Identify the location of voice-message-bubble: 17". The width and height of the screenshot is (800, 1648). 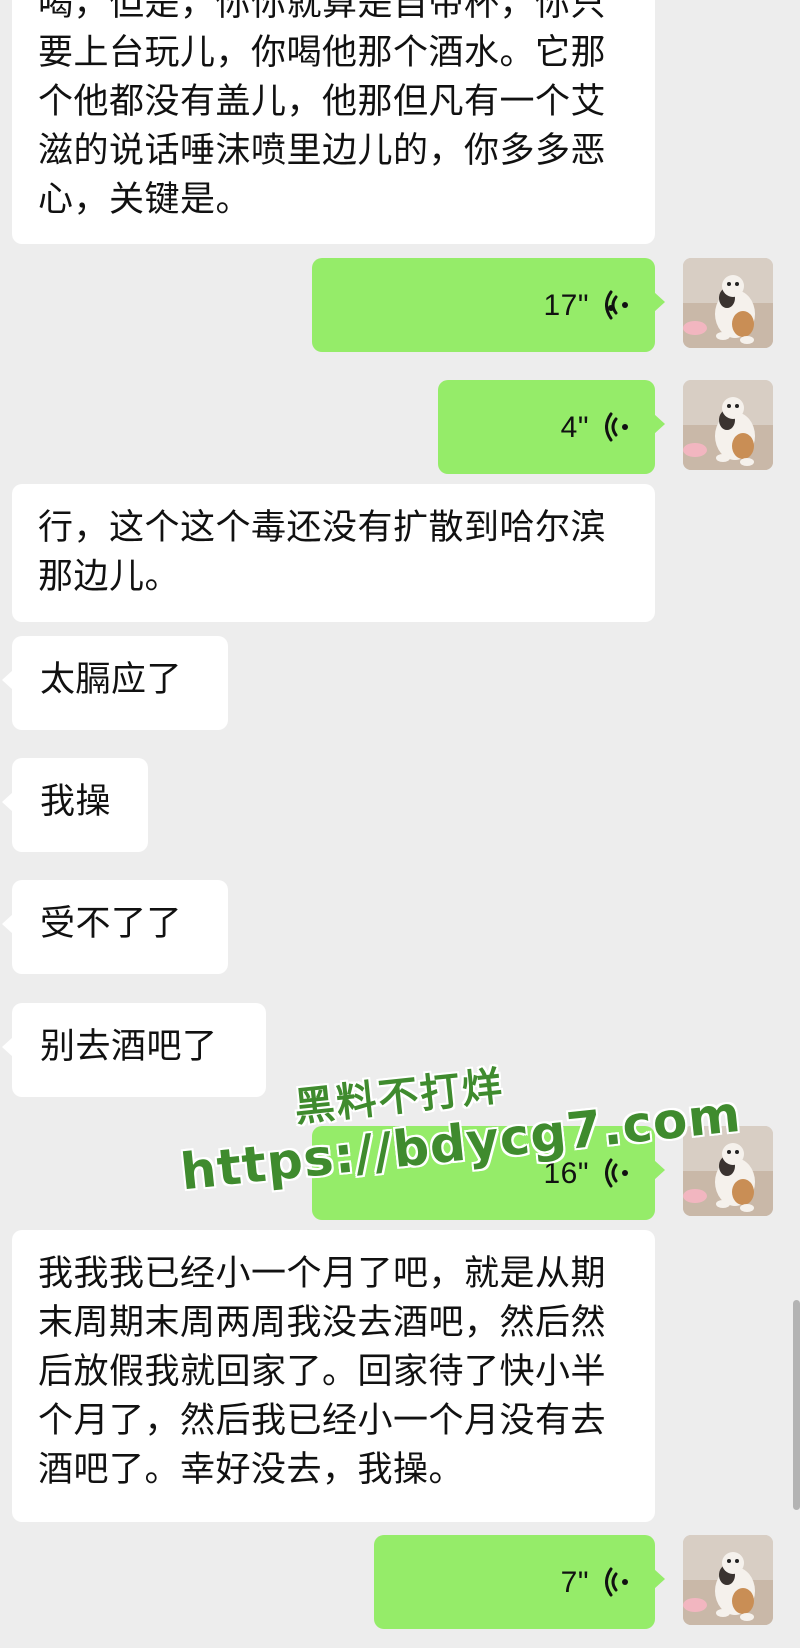
(488, 305).